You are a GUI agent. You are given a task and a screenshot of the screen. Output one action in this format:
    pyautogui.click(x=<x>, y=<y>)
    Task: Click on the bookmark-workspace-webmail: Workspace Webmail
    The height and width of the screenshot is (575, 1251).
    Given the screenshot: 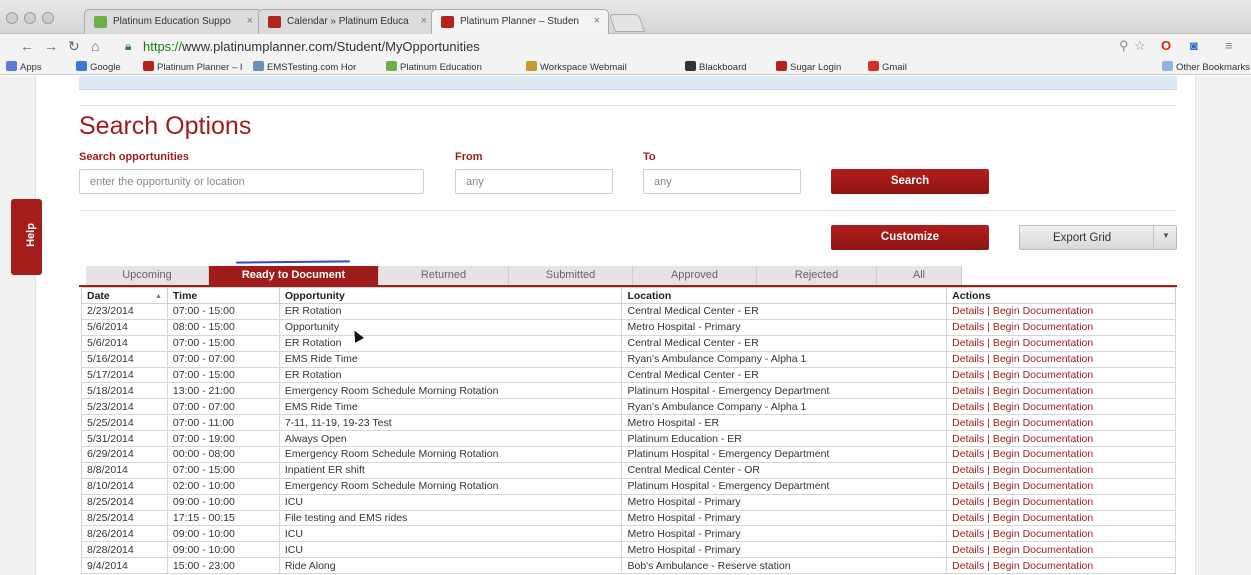 What is the action you would take?
    pyautogui.click(x=576, y=67)
    